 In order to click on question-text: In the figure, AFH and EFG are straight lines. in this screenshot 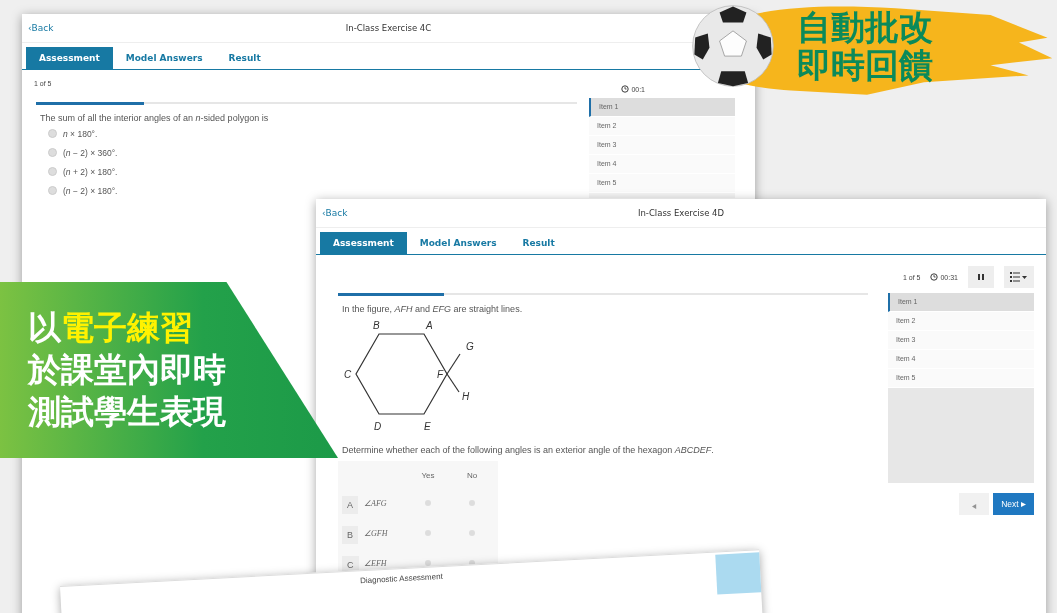, I will do `click(433, 308)`.